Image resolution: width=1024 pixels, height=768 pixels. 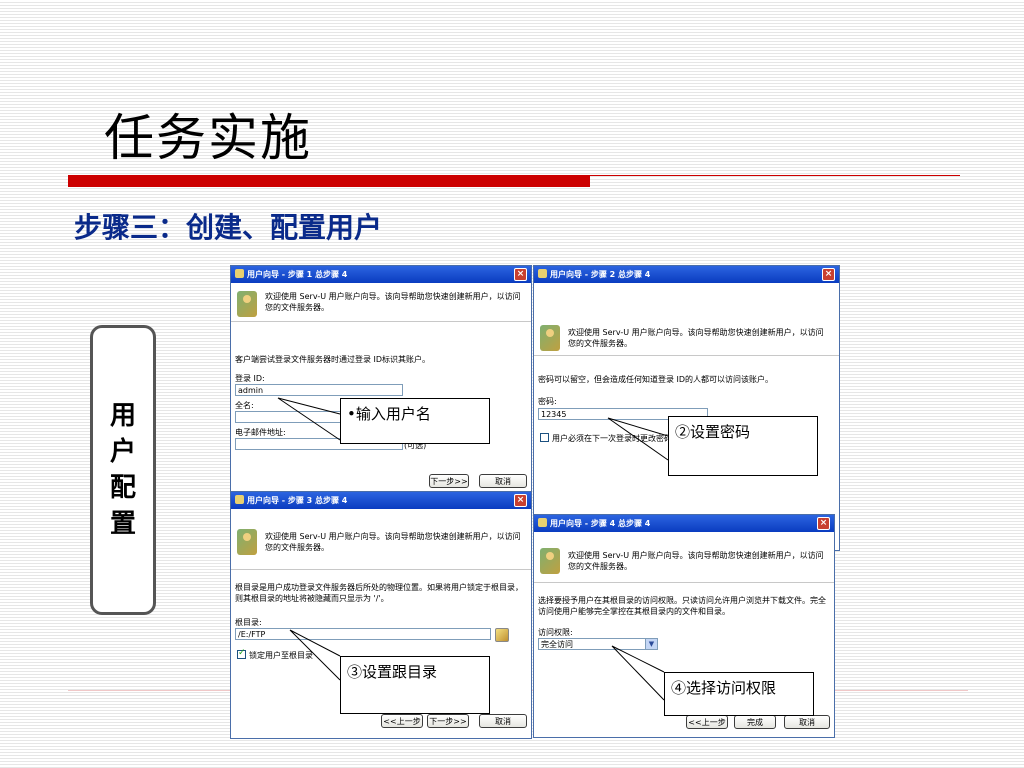 What do you see at coordinates (415, 421) in the screenshot?
I see `callout-enter-username: •输入用户名` at bounding box center [415, 421].